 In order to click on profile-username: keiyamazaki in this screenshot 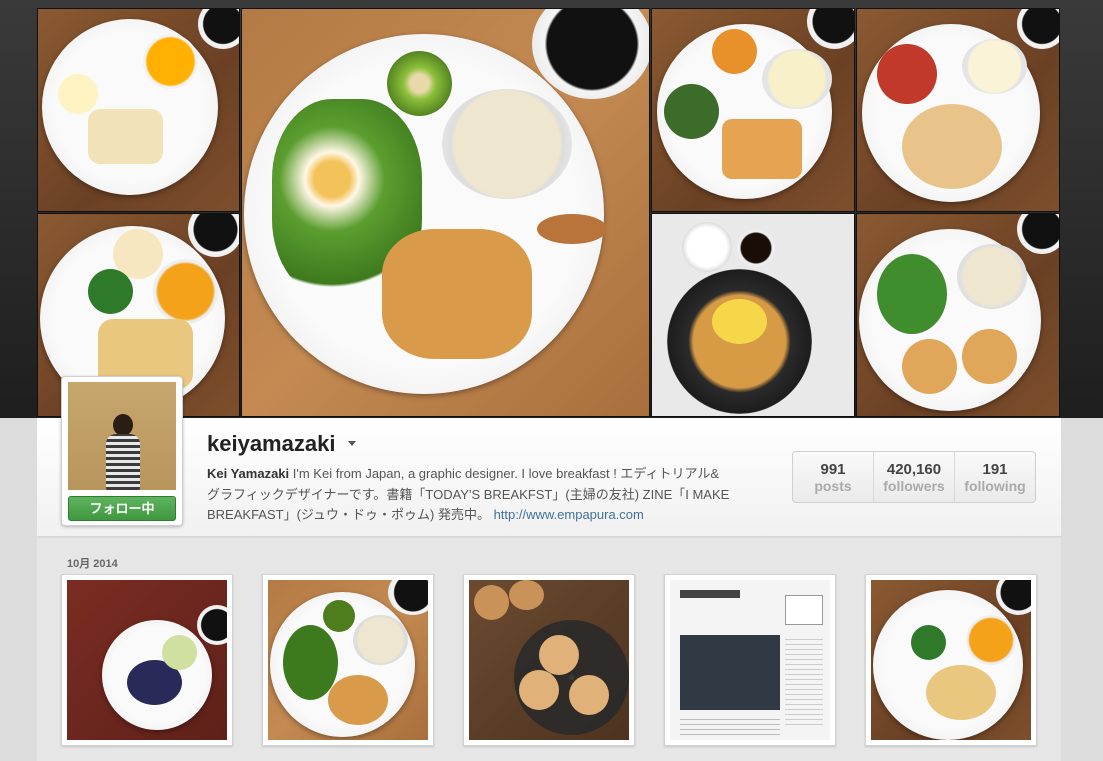, I will do `click(271, 443)`.